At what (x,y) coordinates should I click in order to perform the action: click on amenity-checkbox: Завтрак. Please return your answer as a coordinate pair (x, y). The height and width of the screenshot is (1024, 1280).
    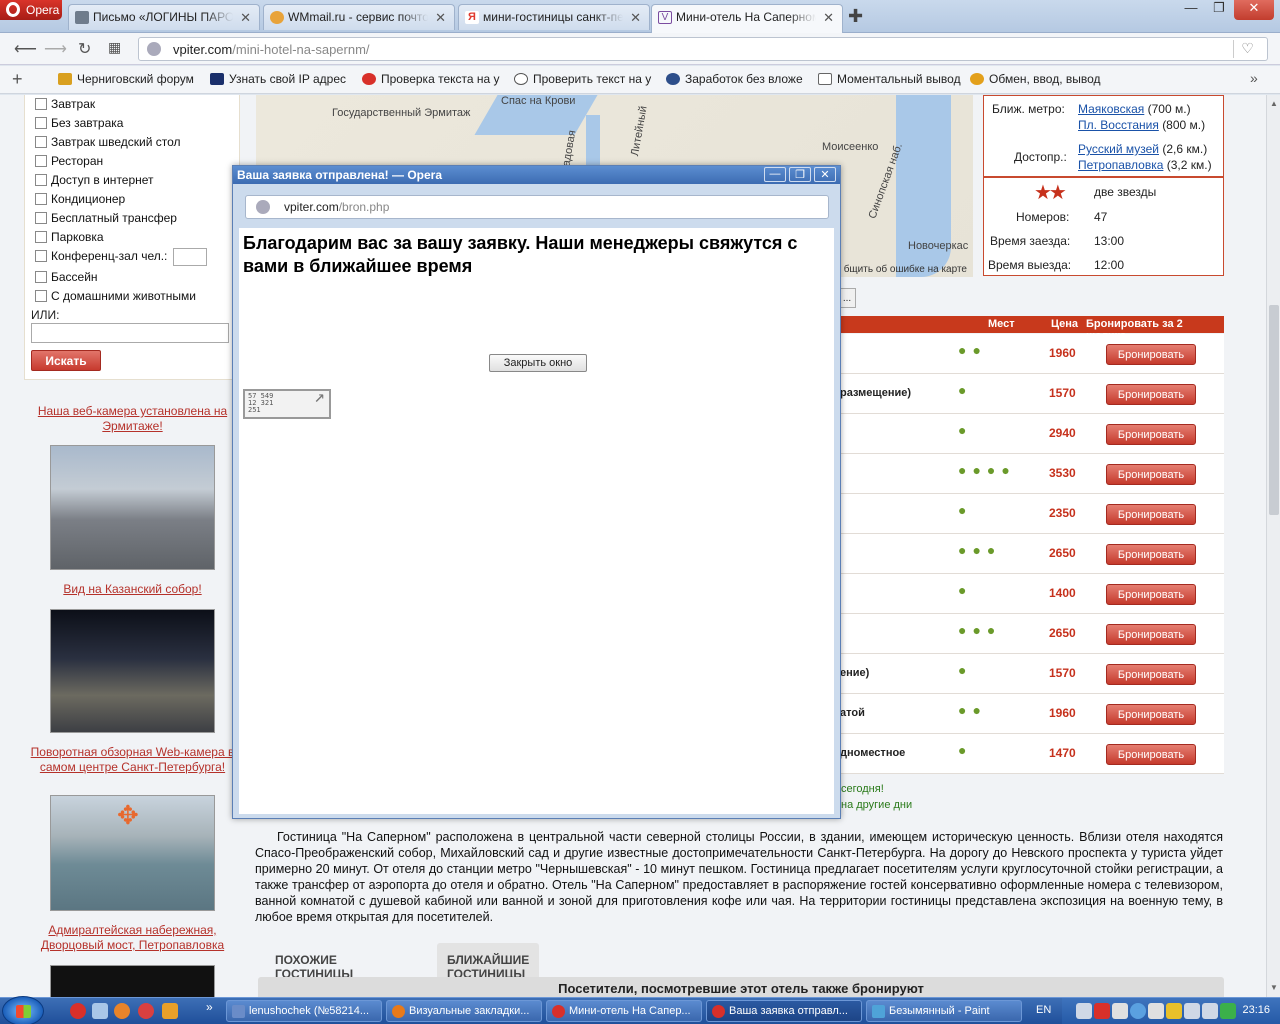
    Looking at the image, I should click on (65, 104).